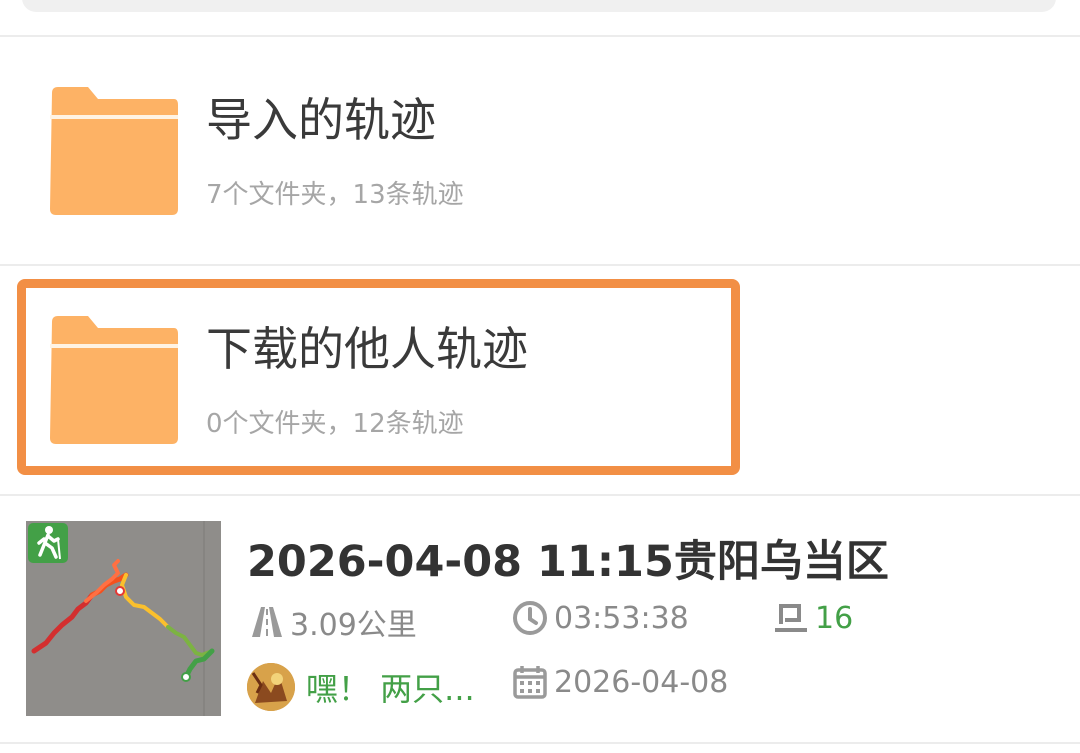 The width and height of the screenshot is (1080, 753). I want to click on waypoints-value: 16, so click(834, 618).